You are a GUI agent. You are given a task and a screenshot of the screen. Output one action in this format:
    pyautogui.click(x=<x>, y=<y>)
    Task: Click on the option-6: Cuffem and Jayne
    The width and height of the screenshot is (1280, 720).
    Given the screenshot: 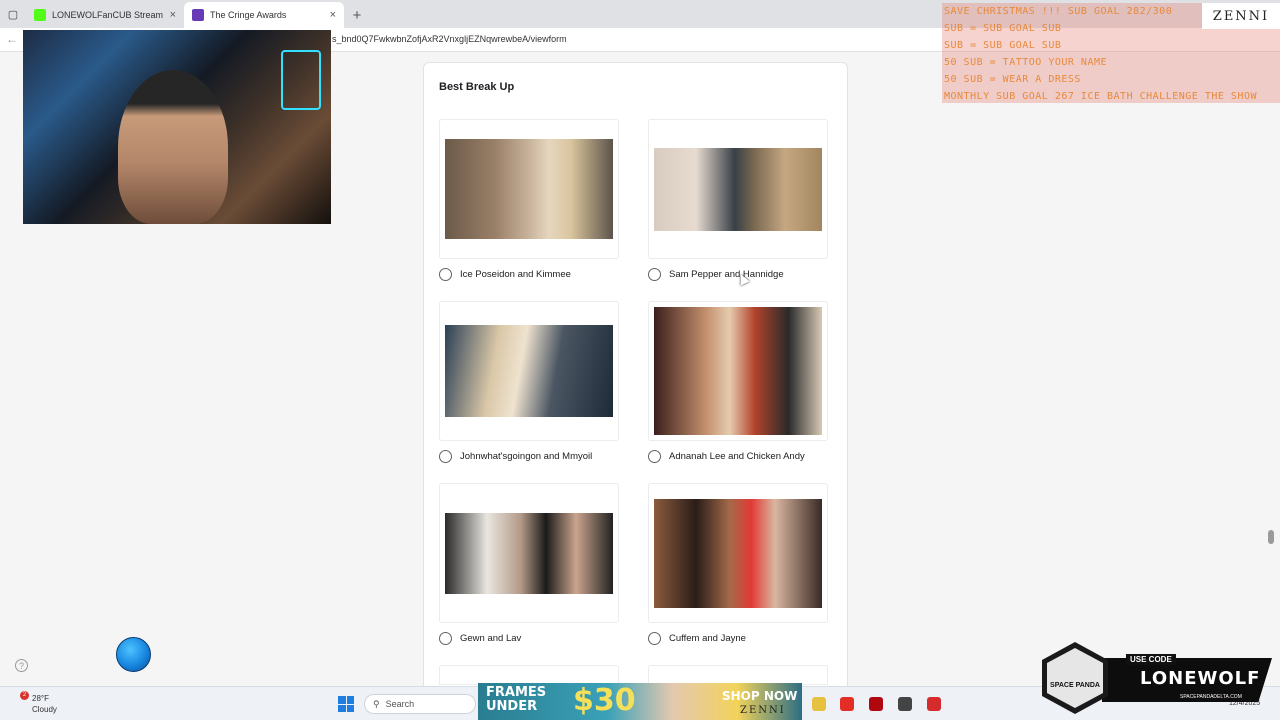 What is the action you would take?
    pyautogui.click(x=738, y=568)
    